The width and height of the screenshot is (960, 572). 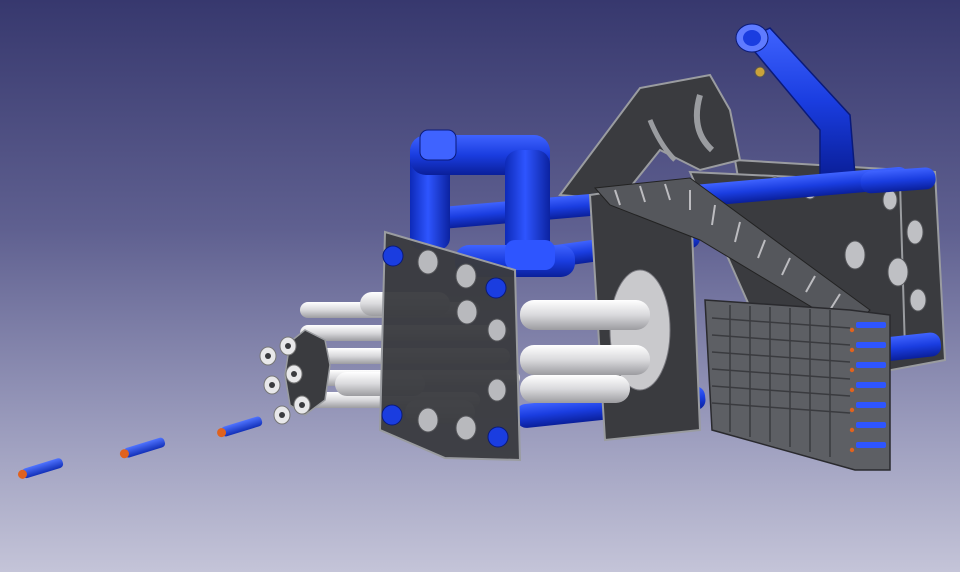 What do you see at coordinates (797, 385) in the screenshot?
I see `dart-magazine` at bounding box center [797, 385].